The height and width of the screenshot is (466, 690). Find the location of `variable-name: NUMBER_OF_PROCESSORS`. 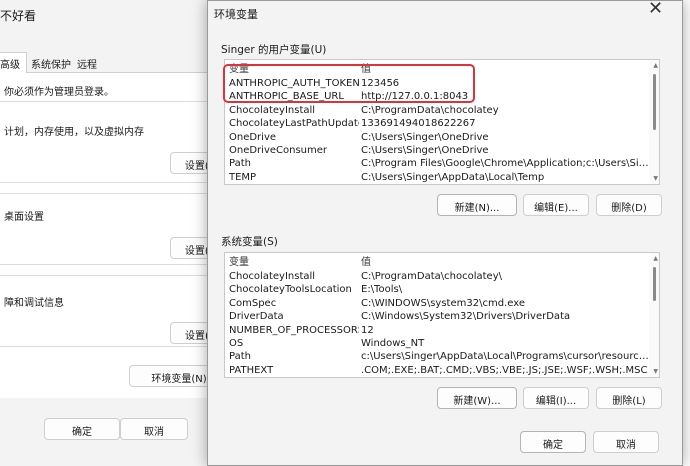

variable-name: NUMBER_OF_PROCESSORS is located at coordinates (294, 330).